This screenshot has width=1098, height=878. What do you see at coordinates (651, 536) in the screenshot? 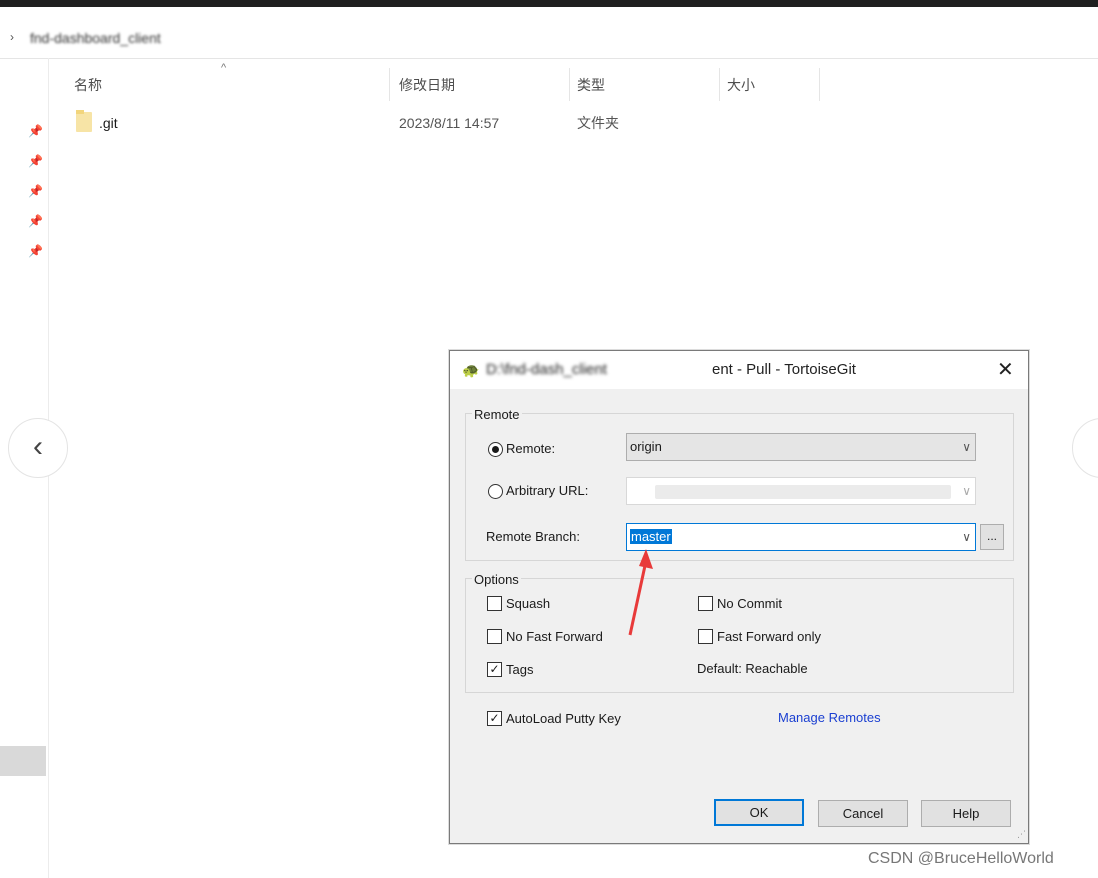
I see `remote-branch-value: master` at bounding box center [651, 536].